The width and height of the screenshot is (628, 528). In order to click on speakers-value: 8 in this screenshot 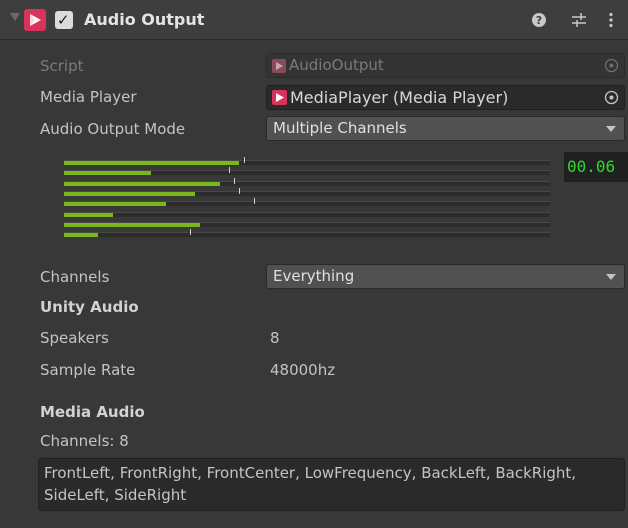, I will do `click(275, 338)`.